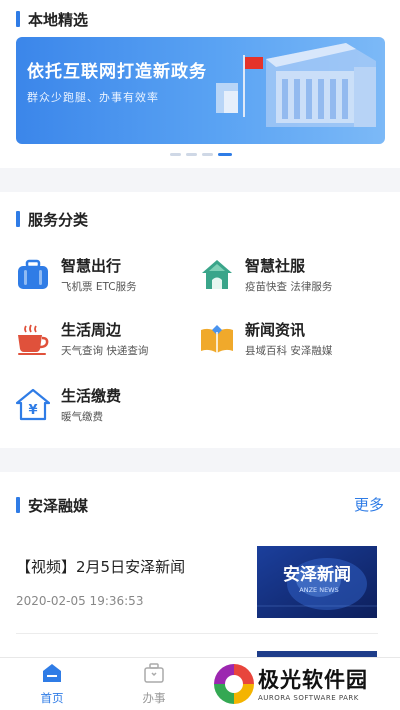 This screenshot has height=710, width=400. I want to click on news-thumbnail: 安泽新闻 ANZE NEWS, so click(317, 582).